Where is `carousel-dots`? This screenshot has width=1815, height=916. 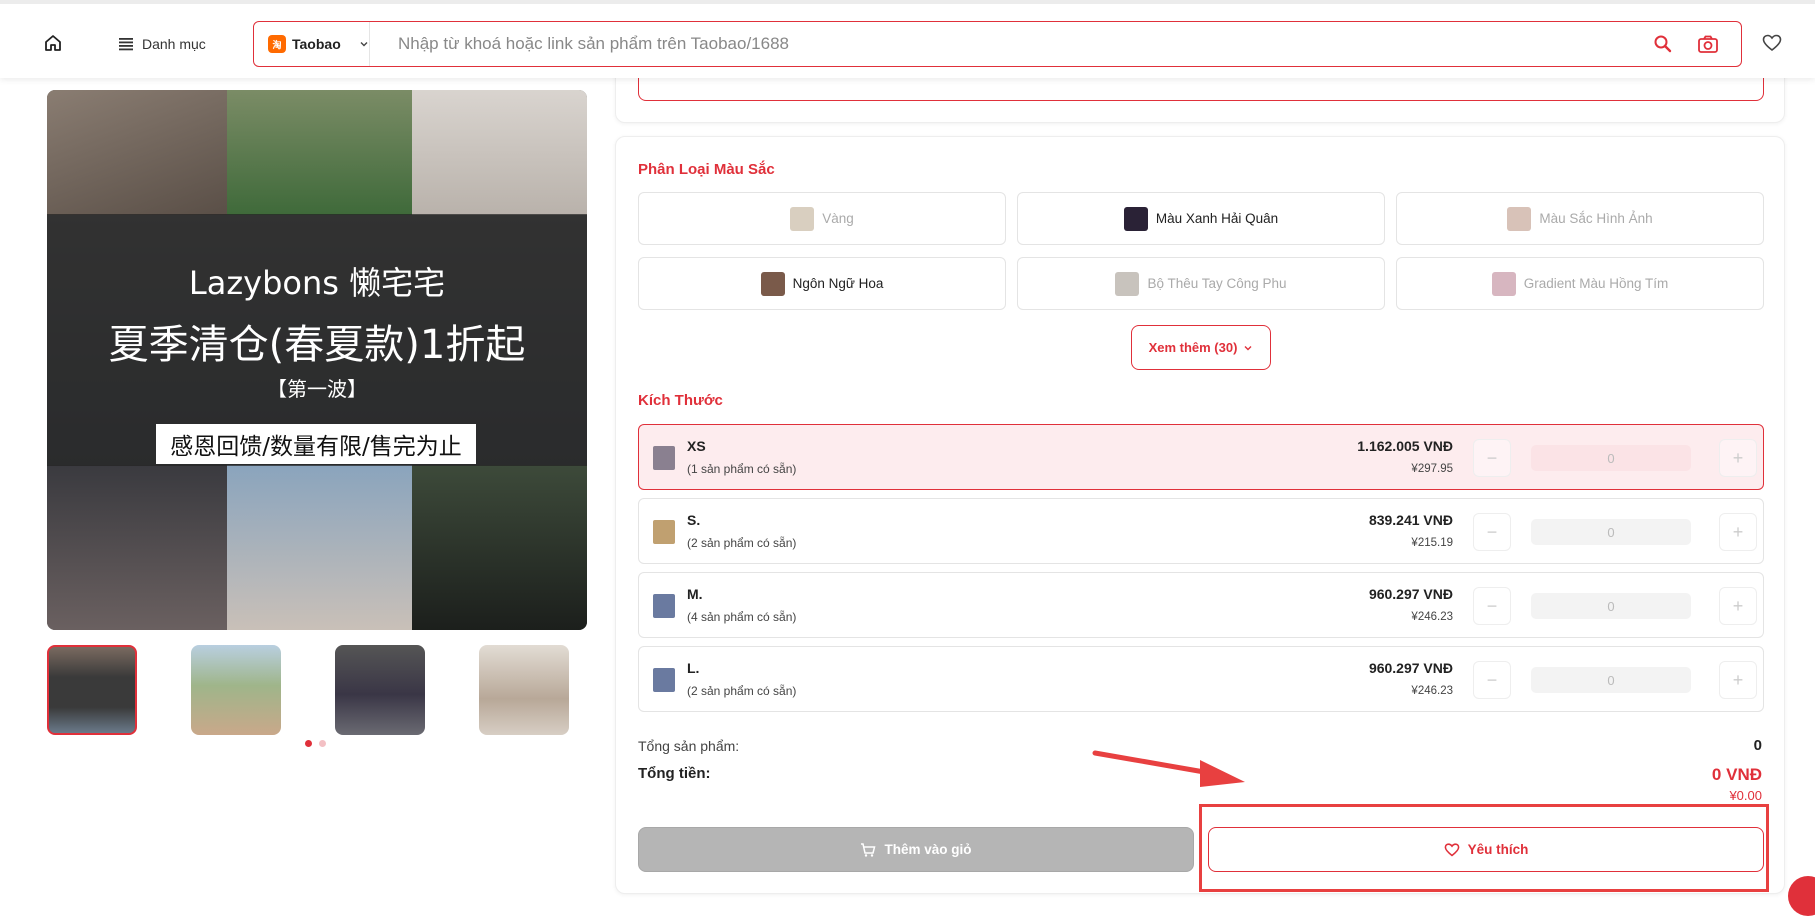 carousel-dots is located at coordinates (315, 743).